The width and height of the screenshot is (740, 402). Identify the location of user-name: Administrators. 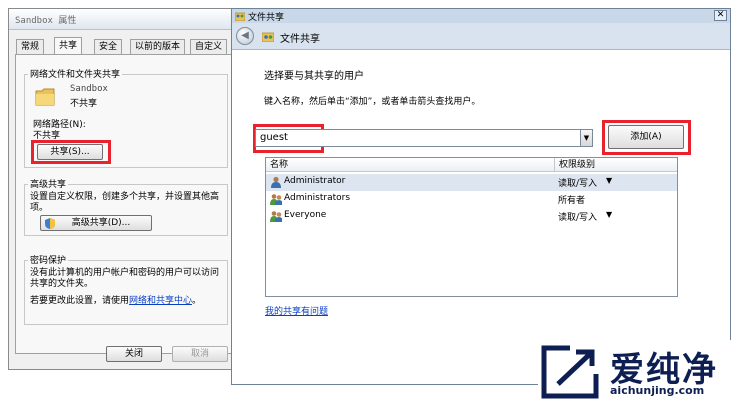
(317, 198).